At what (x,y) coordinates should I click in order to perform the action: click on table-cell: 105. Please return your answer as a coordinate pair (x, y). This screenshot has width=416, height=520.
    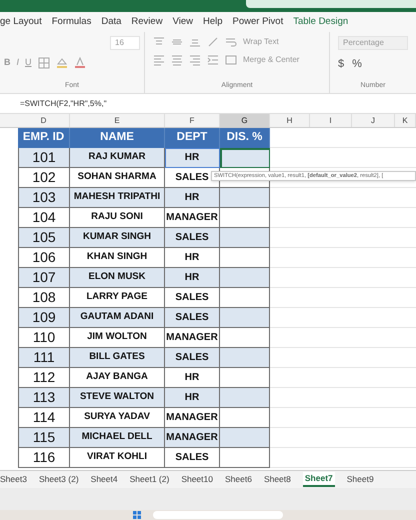
    Looking at the image, I should click on (44, 238).